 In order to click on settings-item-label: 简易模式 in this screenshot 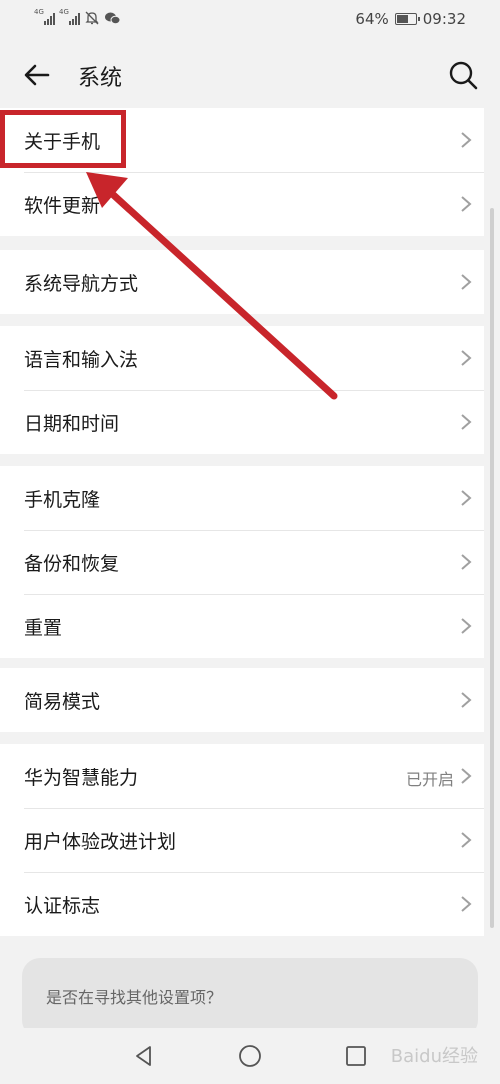, I will do `click(62, 701)`.